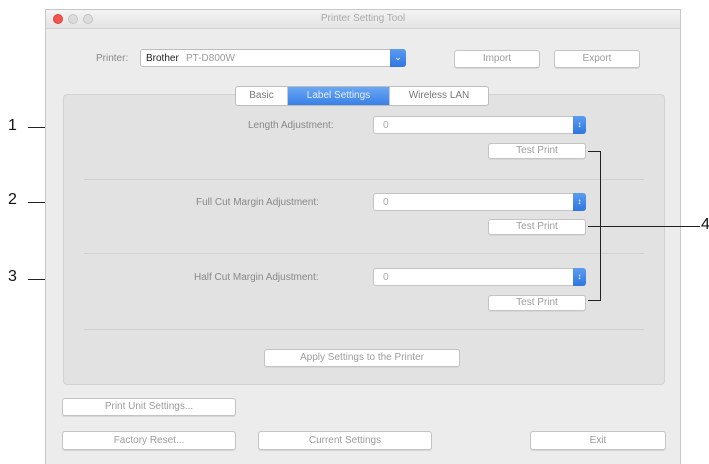 This screenshot has width=709, height=464. Describe the element at coordinates (598, 440) in the screenshot. I see `exit-button: Exit` at that location.